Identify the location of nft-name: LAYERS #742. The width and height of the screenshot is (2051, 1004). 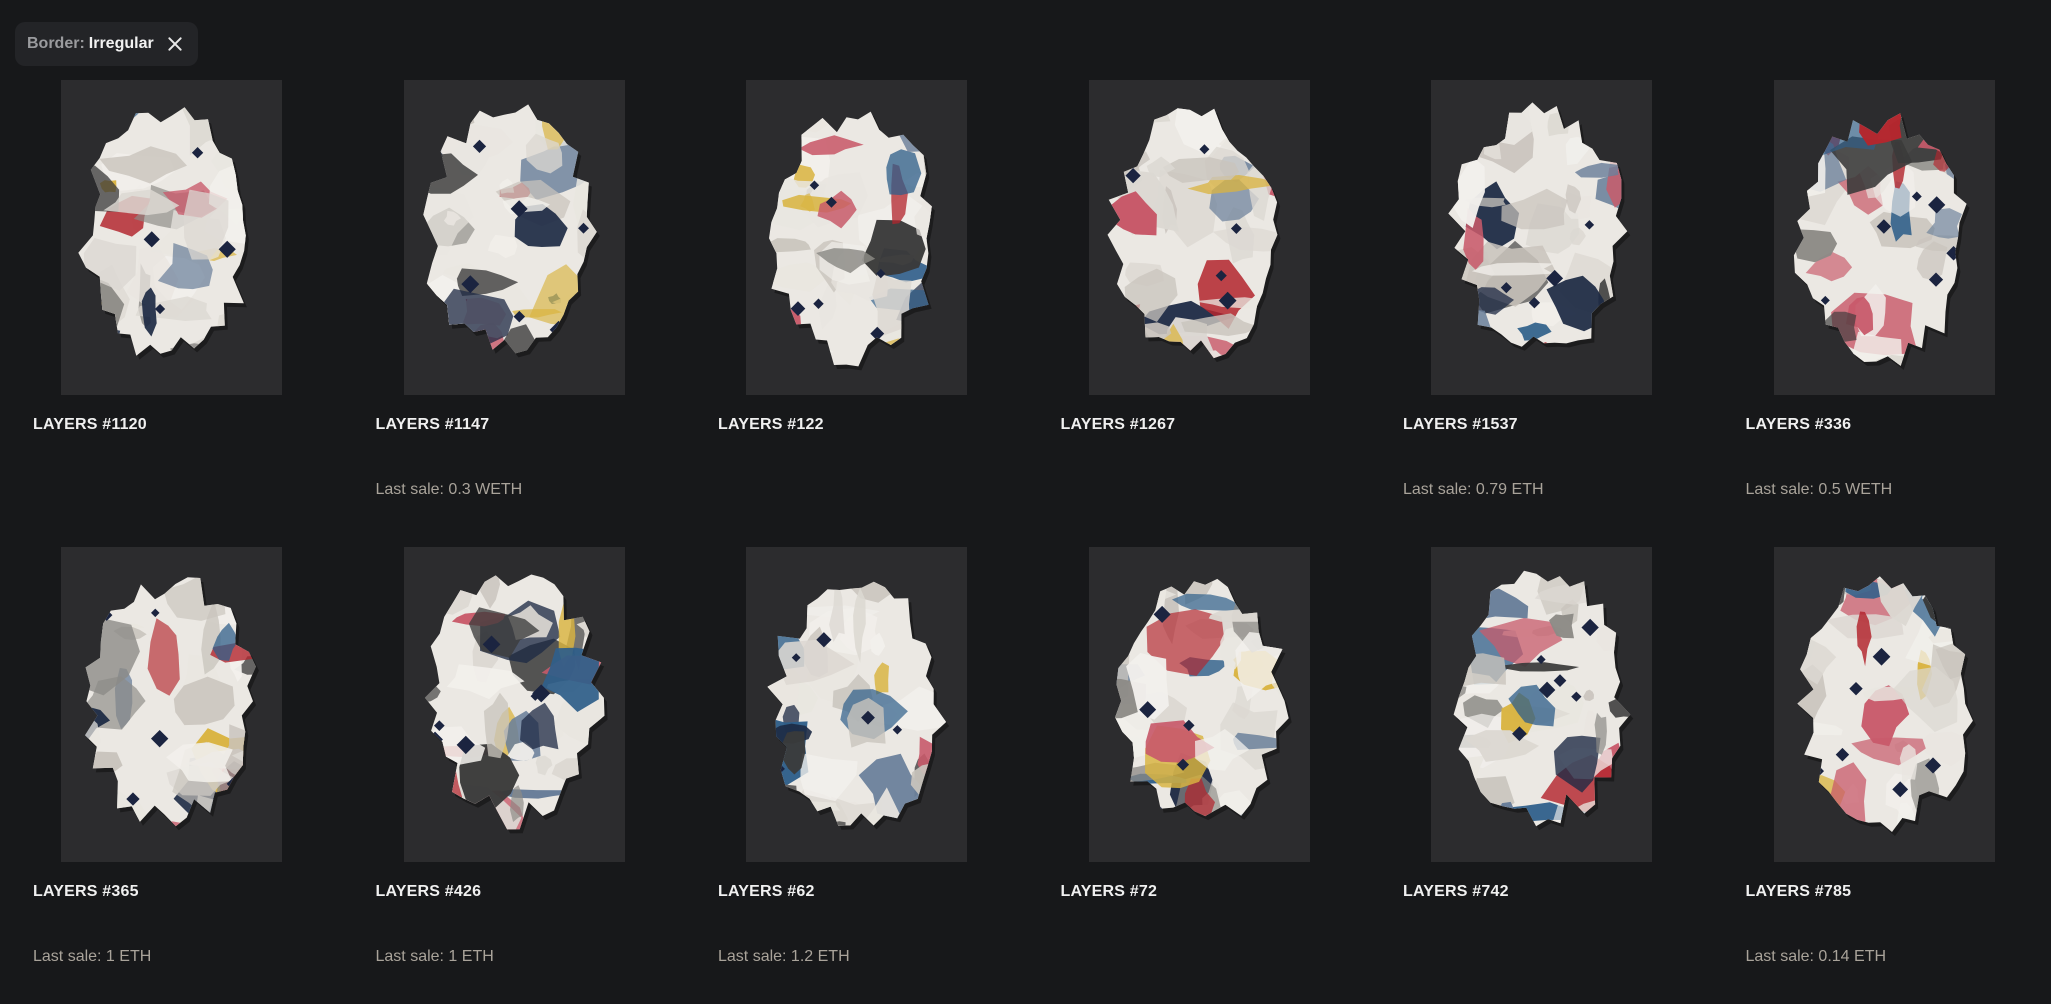
(1456, 892).